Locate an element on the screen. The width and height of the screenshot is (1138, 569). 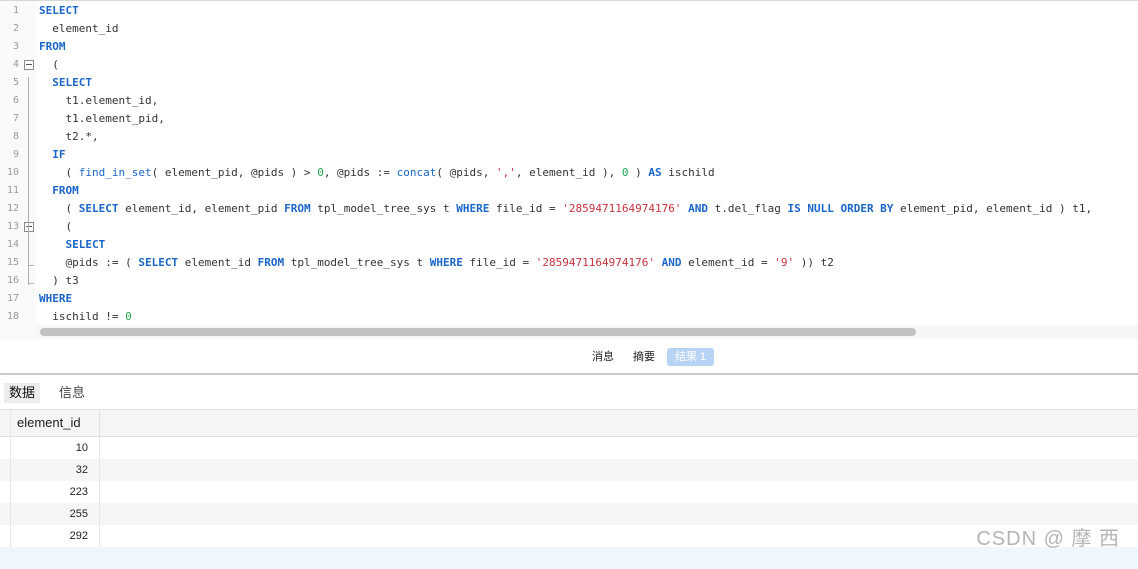
horizontal-scrollbar-thumb is located at coordinates (478, 332).